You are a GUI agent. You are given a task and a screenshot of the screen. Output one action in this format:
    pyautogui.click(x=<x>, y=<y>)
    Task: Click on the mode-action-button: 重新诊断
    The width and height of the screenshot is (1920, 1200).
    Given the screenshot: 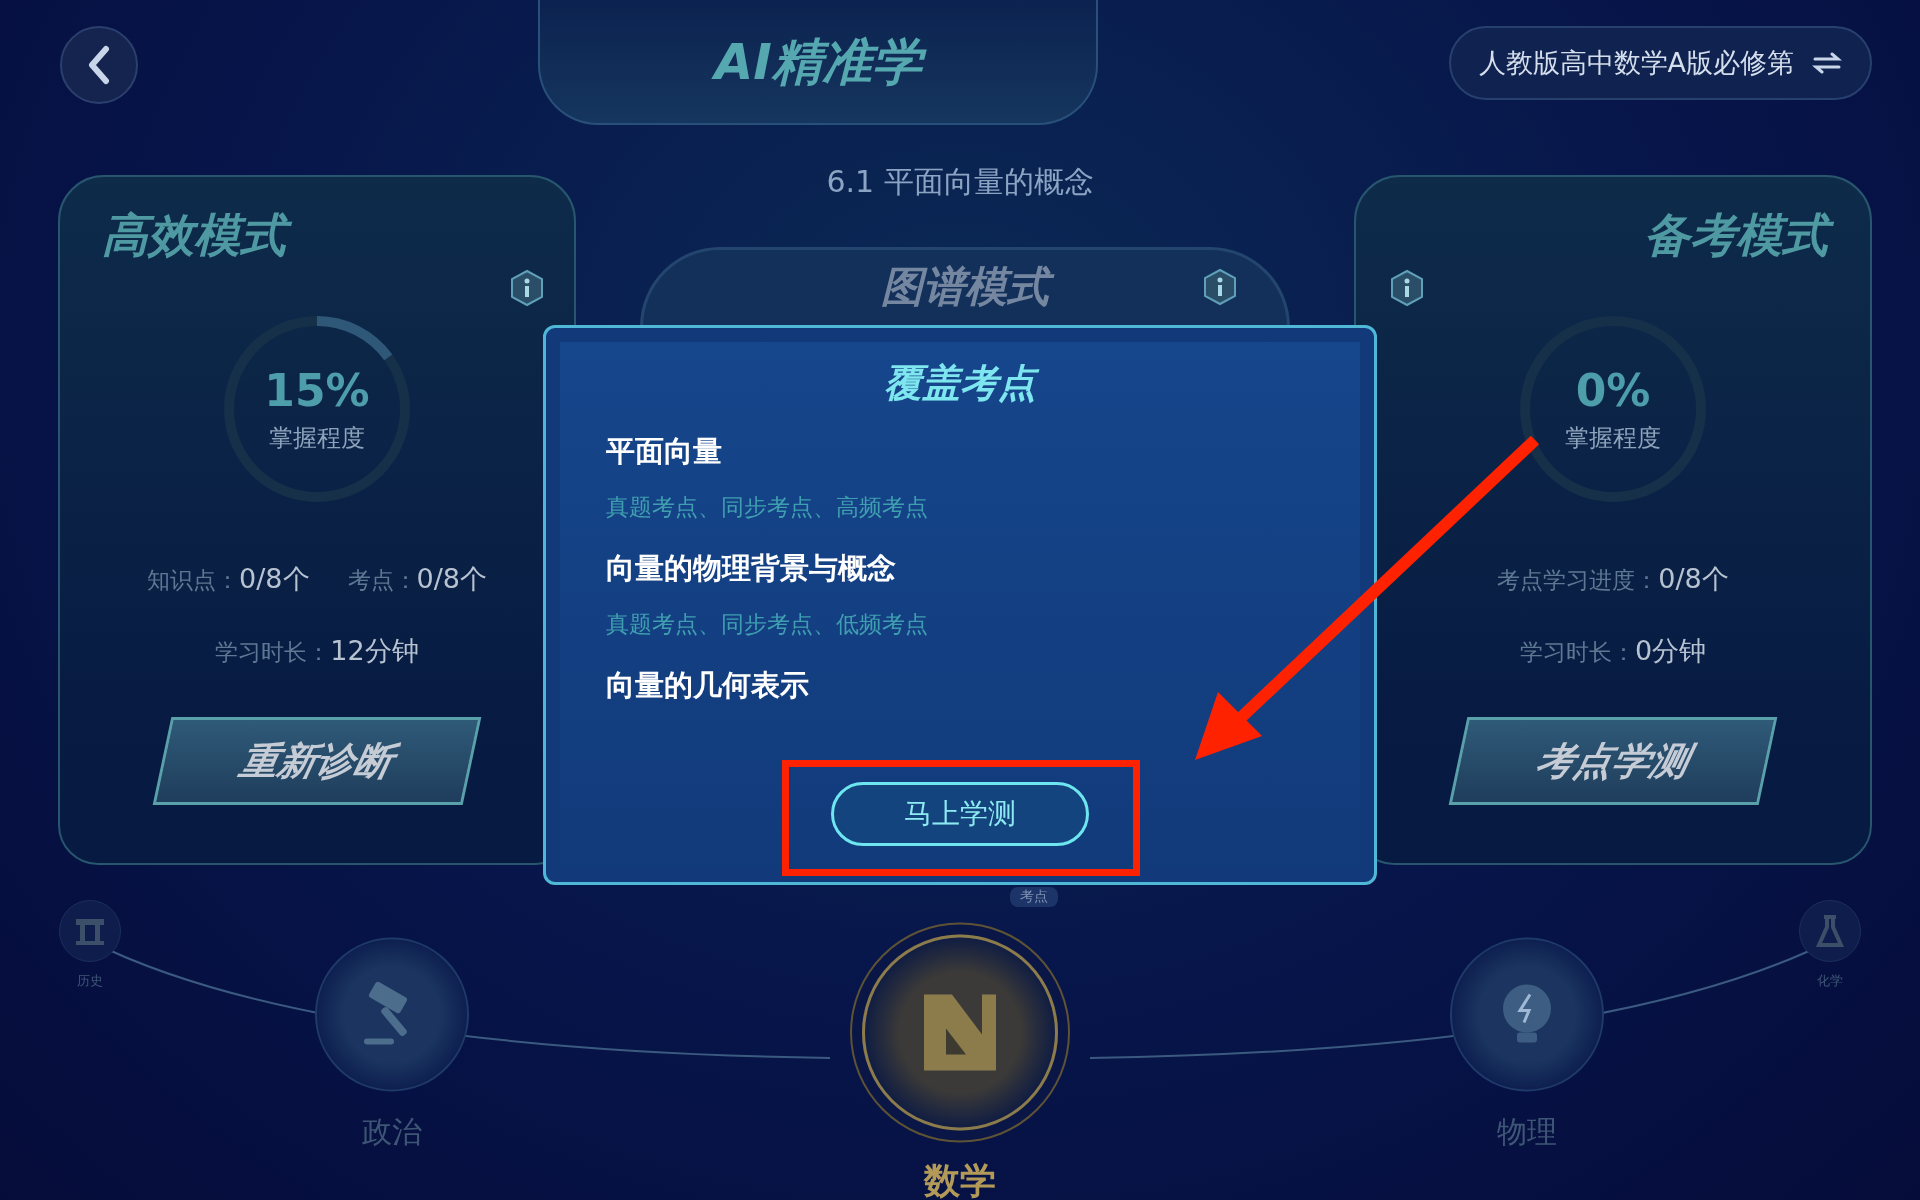 What is the action you would take?
    pyautogui.click(x=317, y=761)
    